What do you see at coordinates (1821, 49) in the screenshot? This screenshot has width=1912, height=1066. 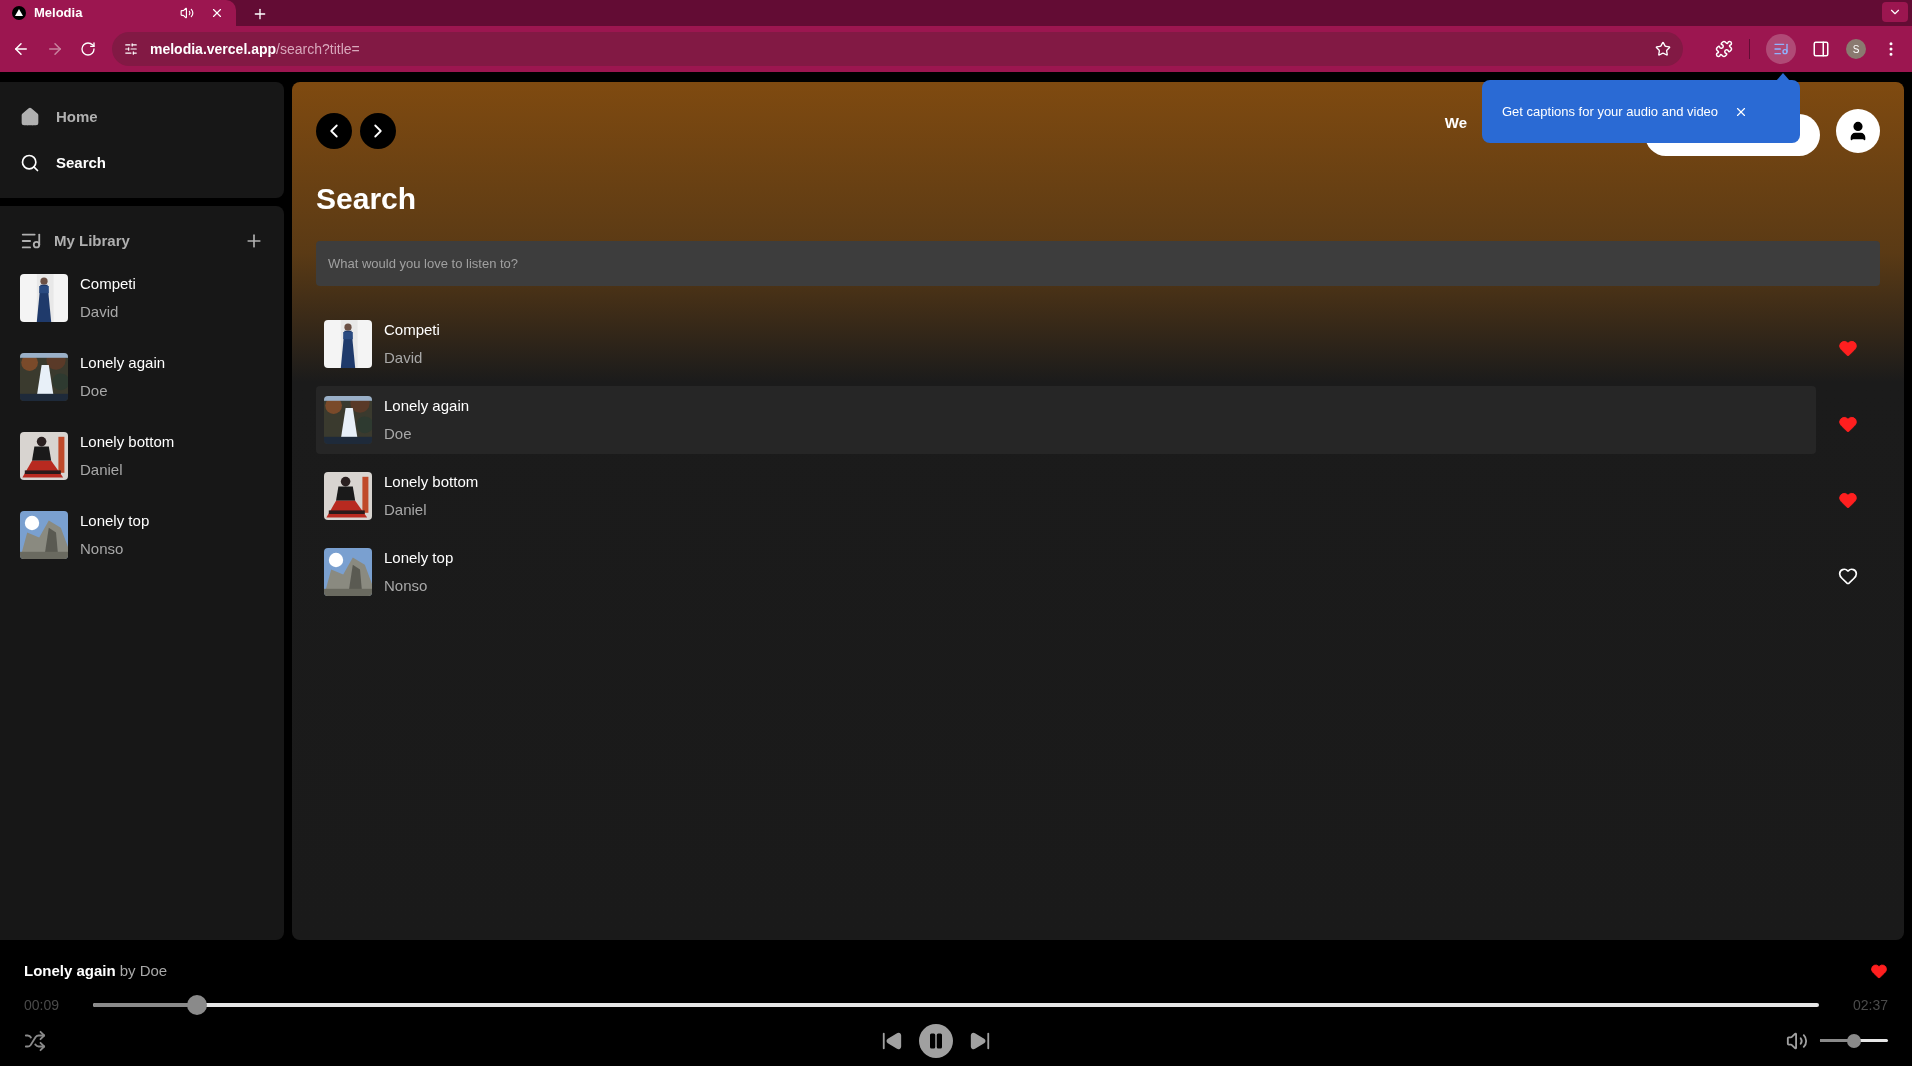 I see `side-panel-icon` at bounding box center [1821, 49].